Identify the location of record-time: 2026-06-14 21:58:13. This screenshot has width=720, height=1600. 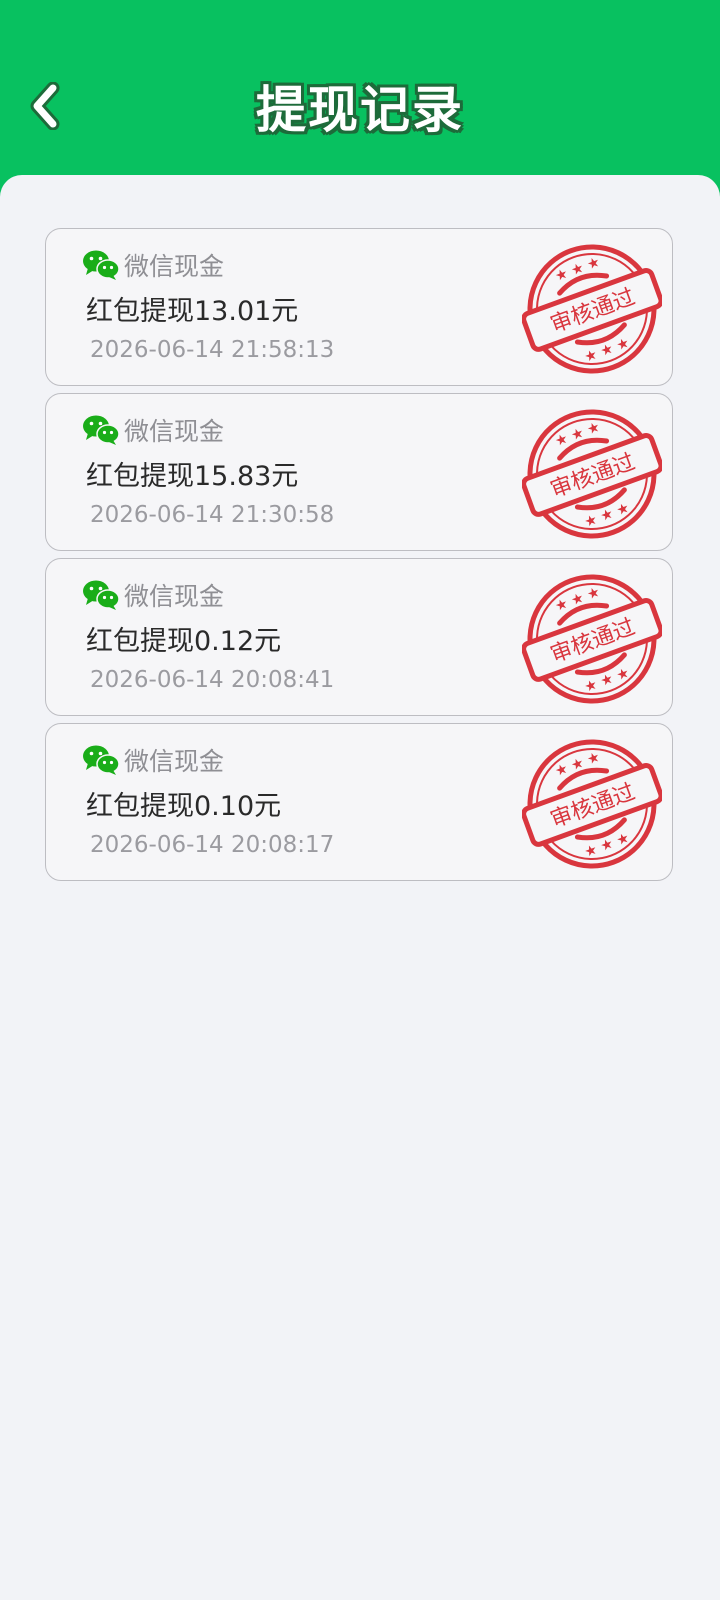
(212, 350).